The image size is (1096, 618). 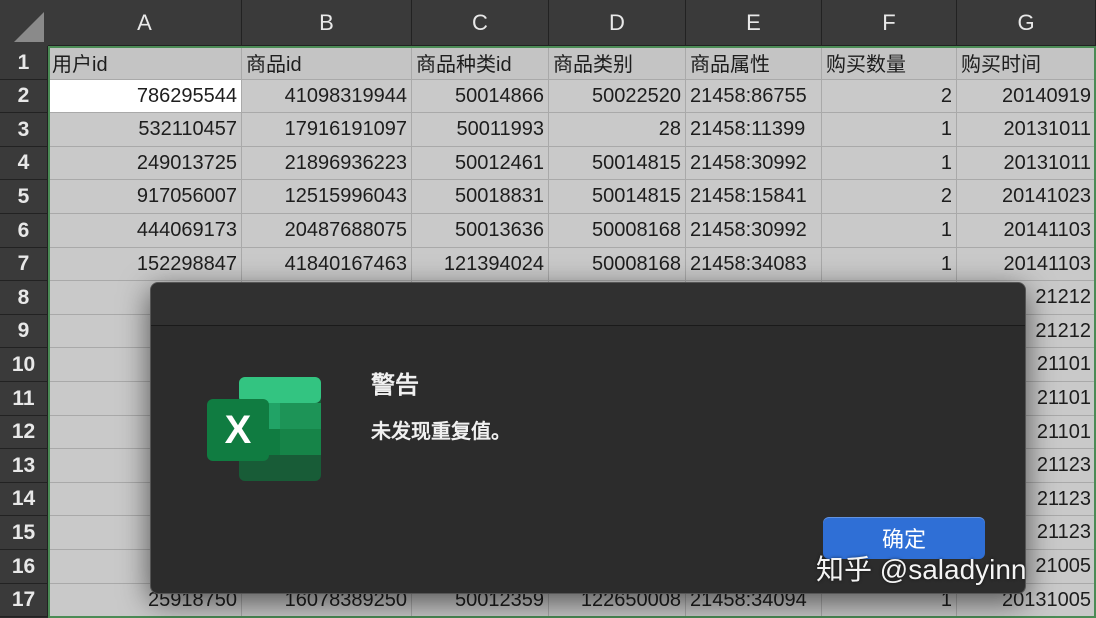 What do you see at coordinates (327, 197) in the screenshot?
I see `table-cell: 12515996043` at bounding box center [327, 197].